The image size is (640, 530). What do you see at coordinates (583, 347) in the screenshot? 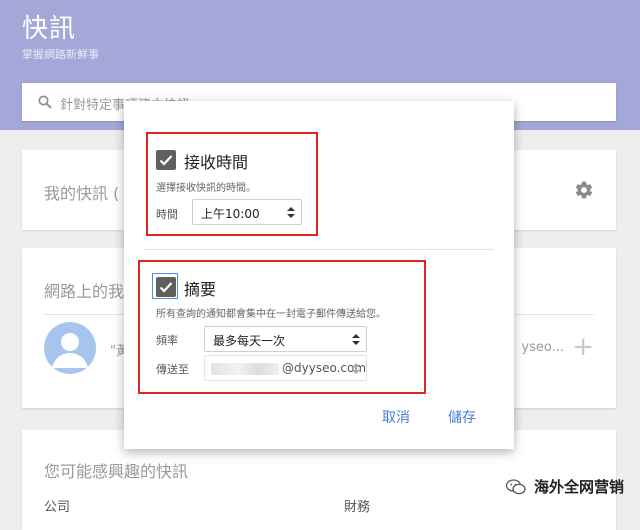
I see `add-alert-plus-icon: +` at bounding box center [583, 347].